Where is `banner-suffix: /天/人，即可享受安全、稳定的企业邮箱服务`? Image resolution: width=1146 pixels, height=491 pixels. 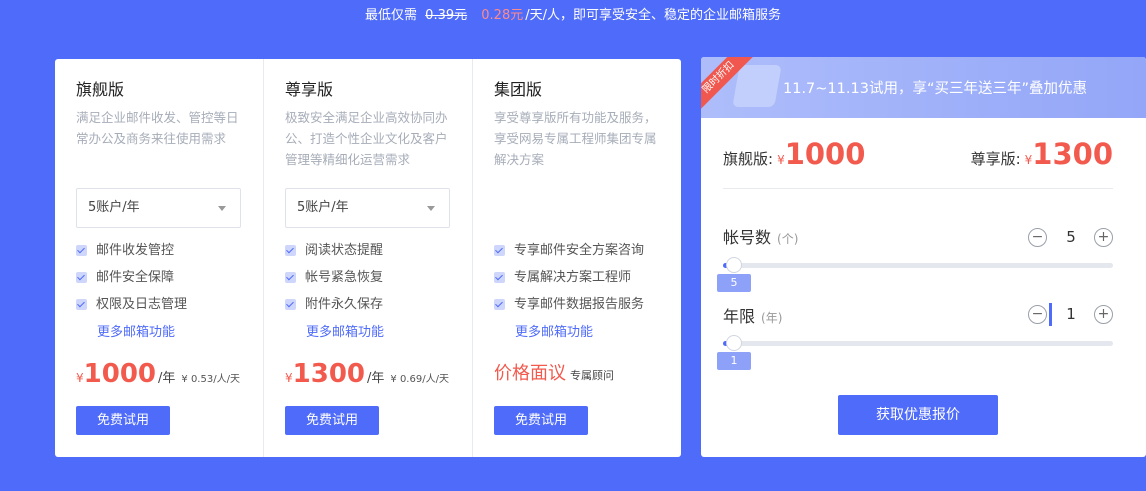 banner-suffix: /天/人，即可享受安全、稳定的企业邮箱服务 is located at coordinates (653, 15).